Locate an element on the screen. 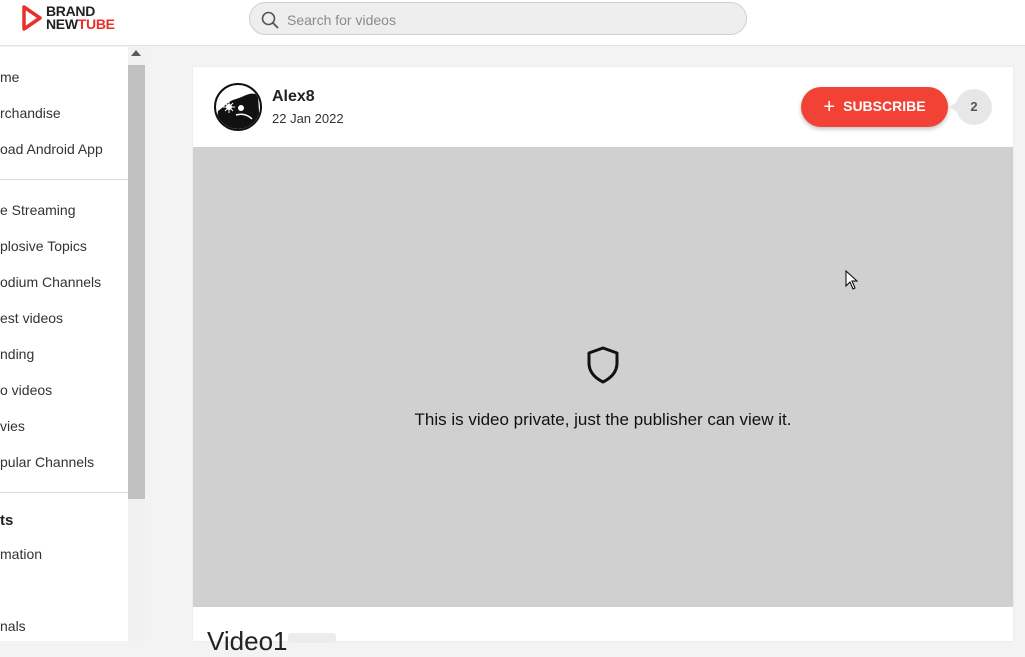 This screenshot has height=657, width=1025. channel-avatar is located at coordinates (238, 107).